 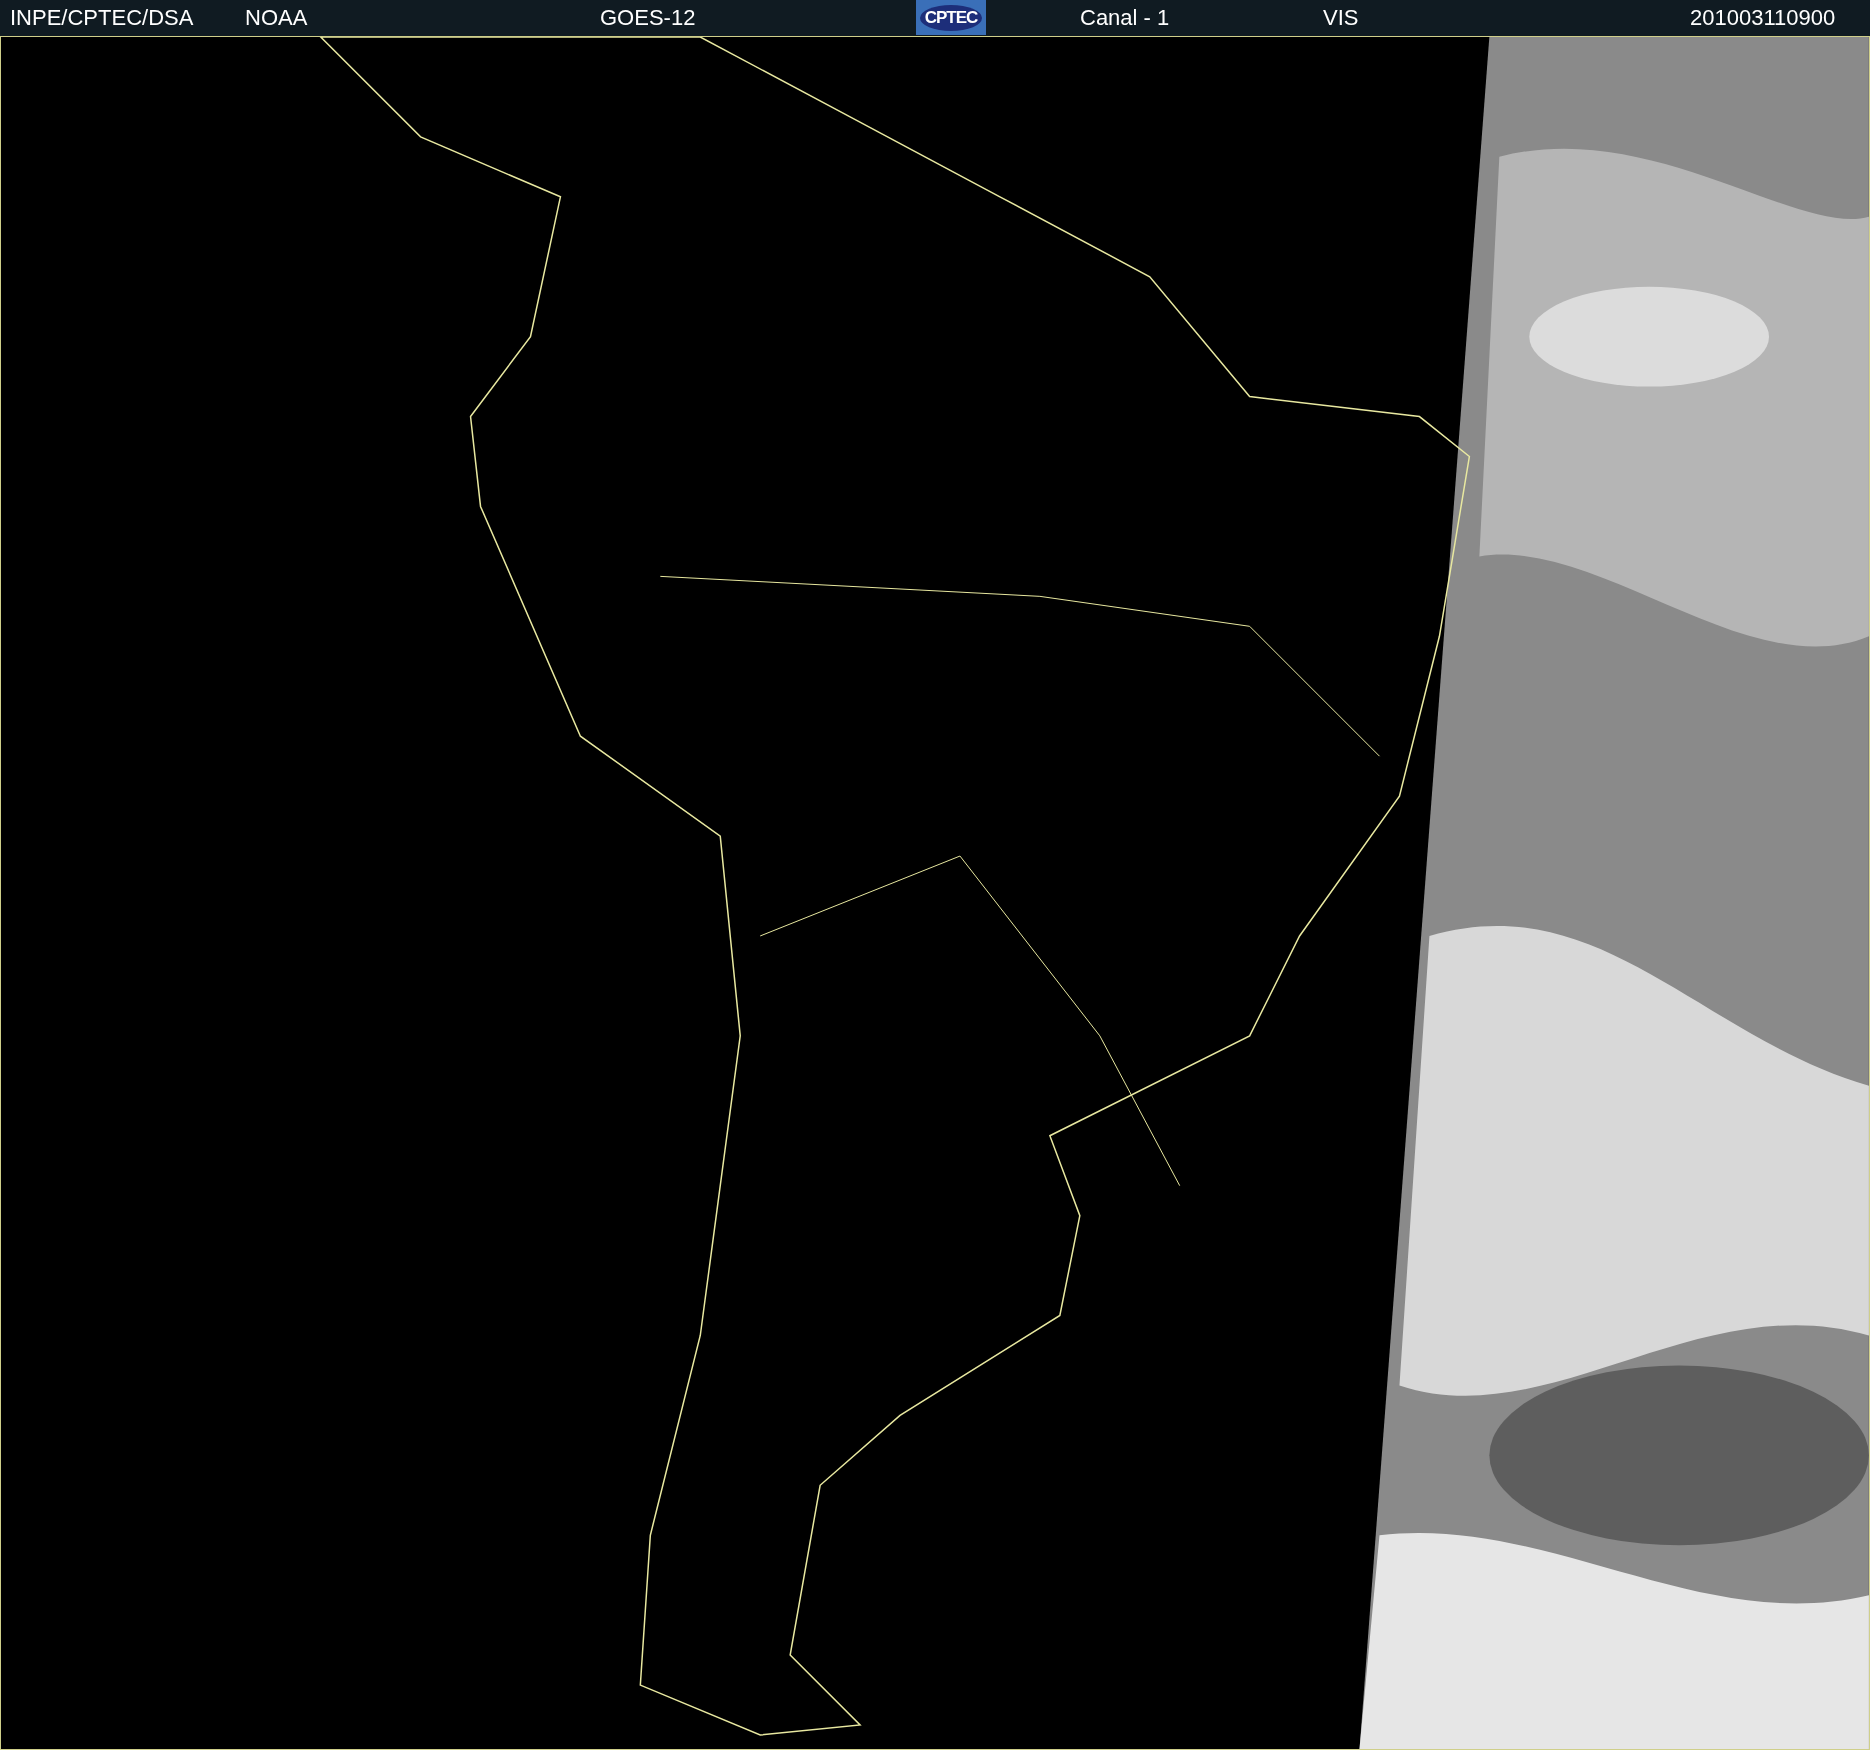 I want to click on header-label: INPE/CPTEC/DSA, so click(x=102, y=18).